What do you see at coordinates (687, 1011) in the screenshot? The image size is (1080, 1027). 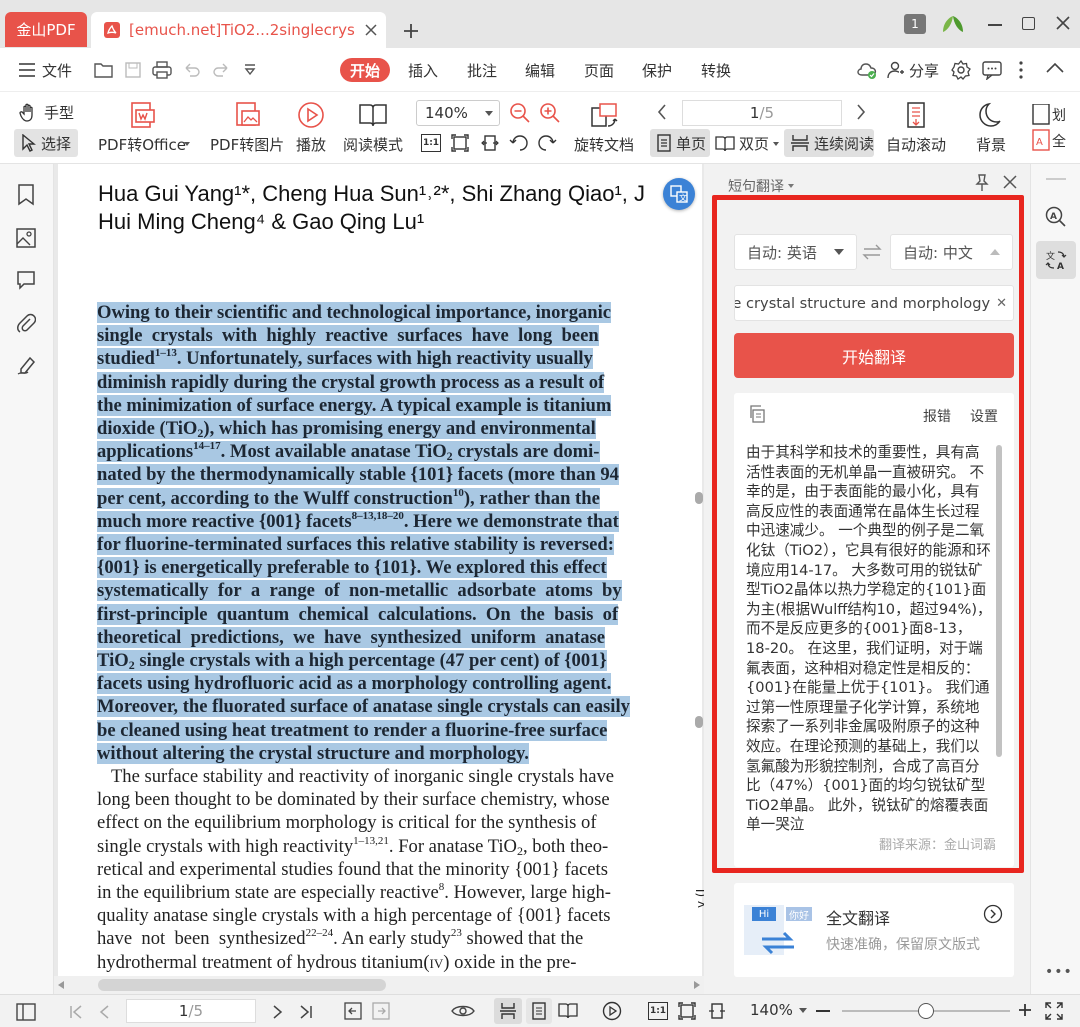 I see `fit-page-bottom-icon` at bounding box center [687, 1011].